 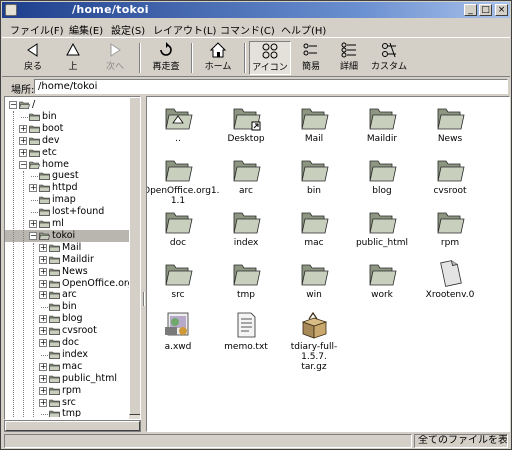 I want to click on tree-item: bin, so click(x=67, y=117).